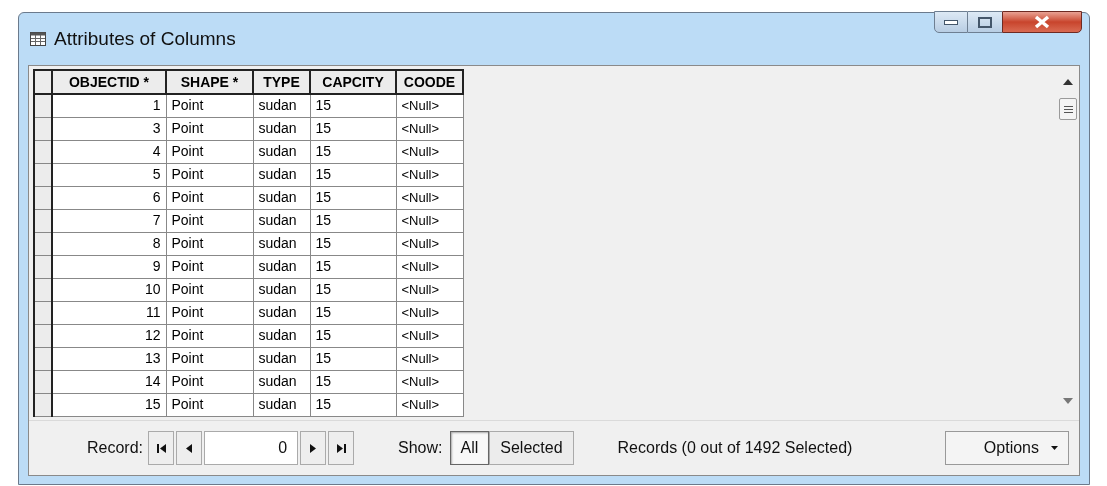 This screenshot has height=486, width=1107. Describe the element at coordinates (109, 105) in the screenshot. I see `table-cell: 1` at that location.